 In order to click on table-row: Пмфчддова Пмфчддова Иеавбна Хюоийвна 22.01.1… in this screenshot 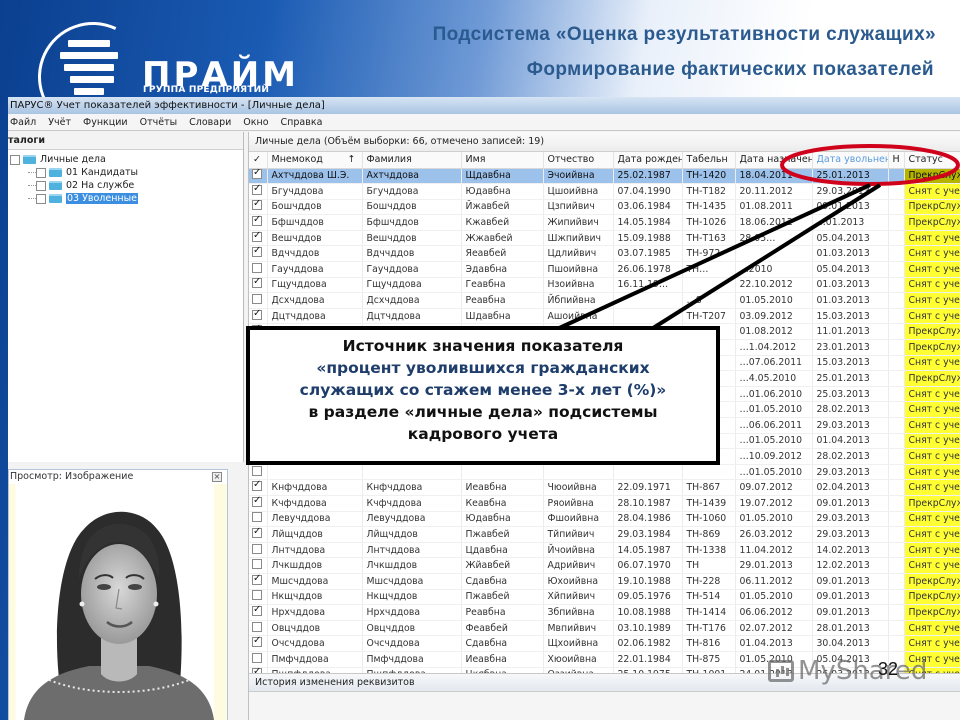, I will do `click(604, 659)`.